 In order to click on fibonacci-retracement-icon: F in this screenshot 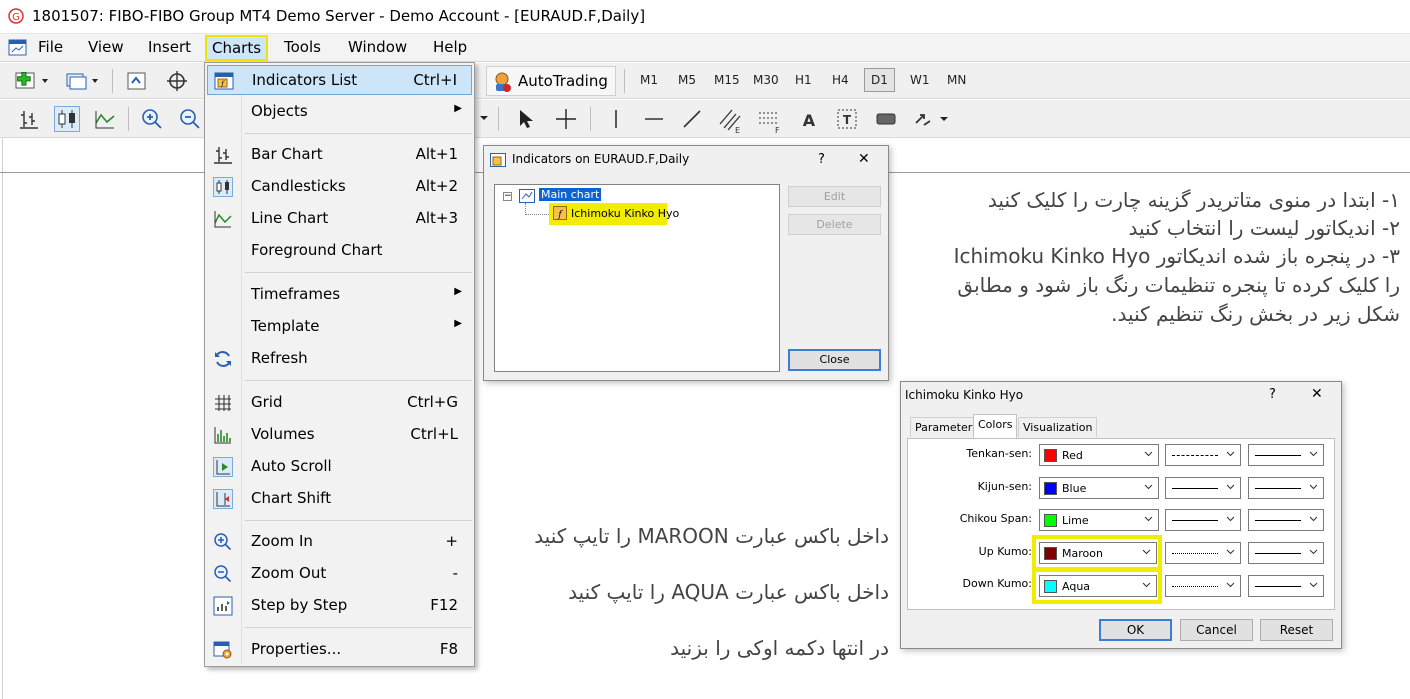, I will do `click(770, 120)`.